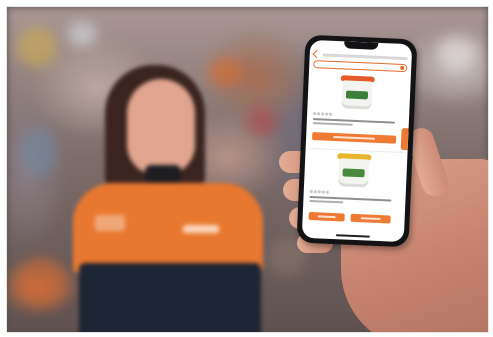 The height and width of the screenshot is (337, 493). I want to click on uniform-logo, so click(201, 229).